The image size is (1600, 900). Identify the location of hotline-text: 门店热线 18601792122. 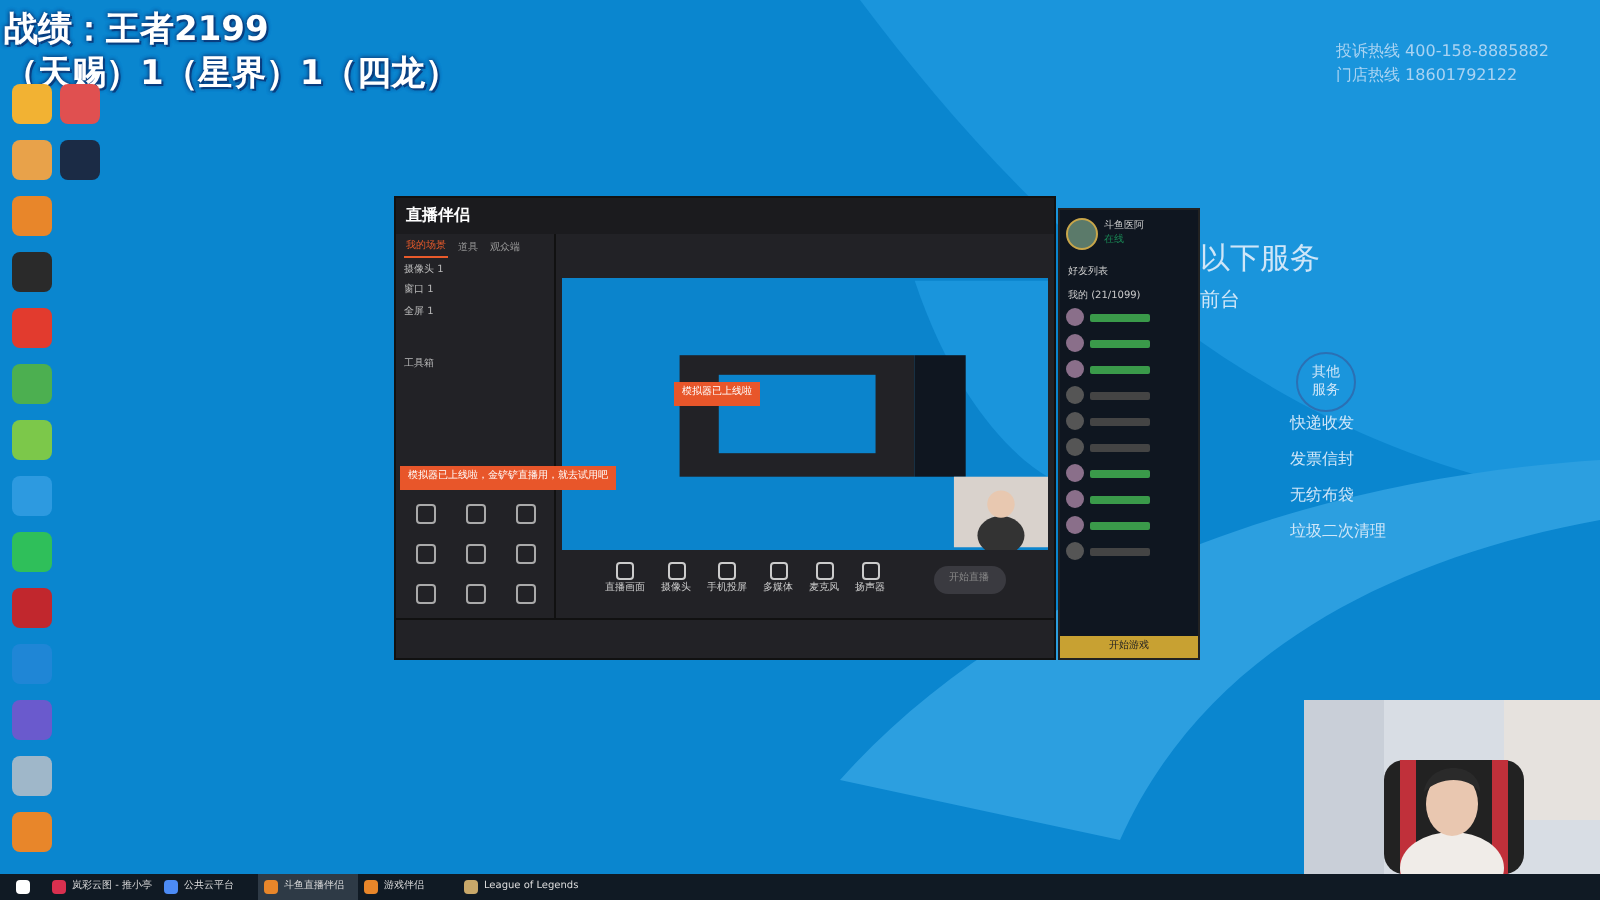
(1428, 76).